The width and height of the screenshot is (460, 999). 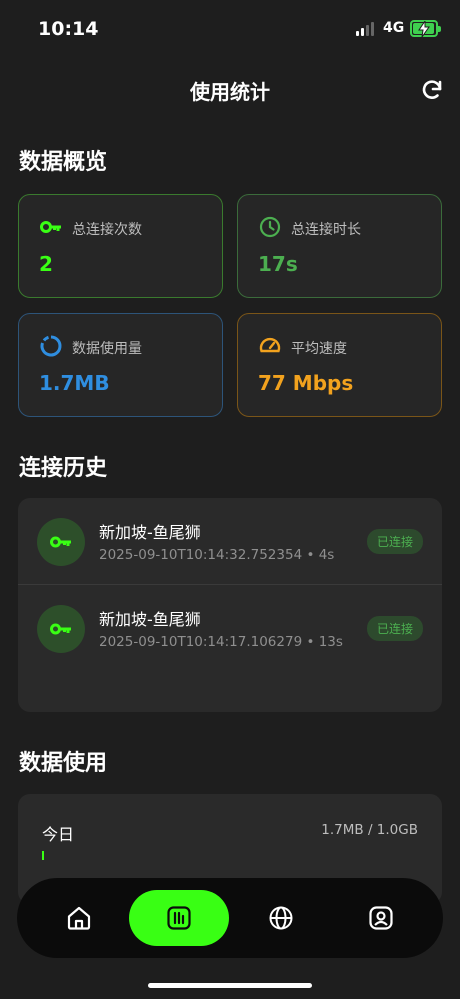 I want to click on stat-label: 总连接时长, so click(x=326, y=230).